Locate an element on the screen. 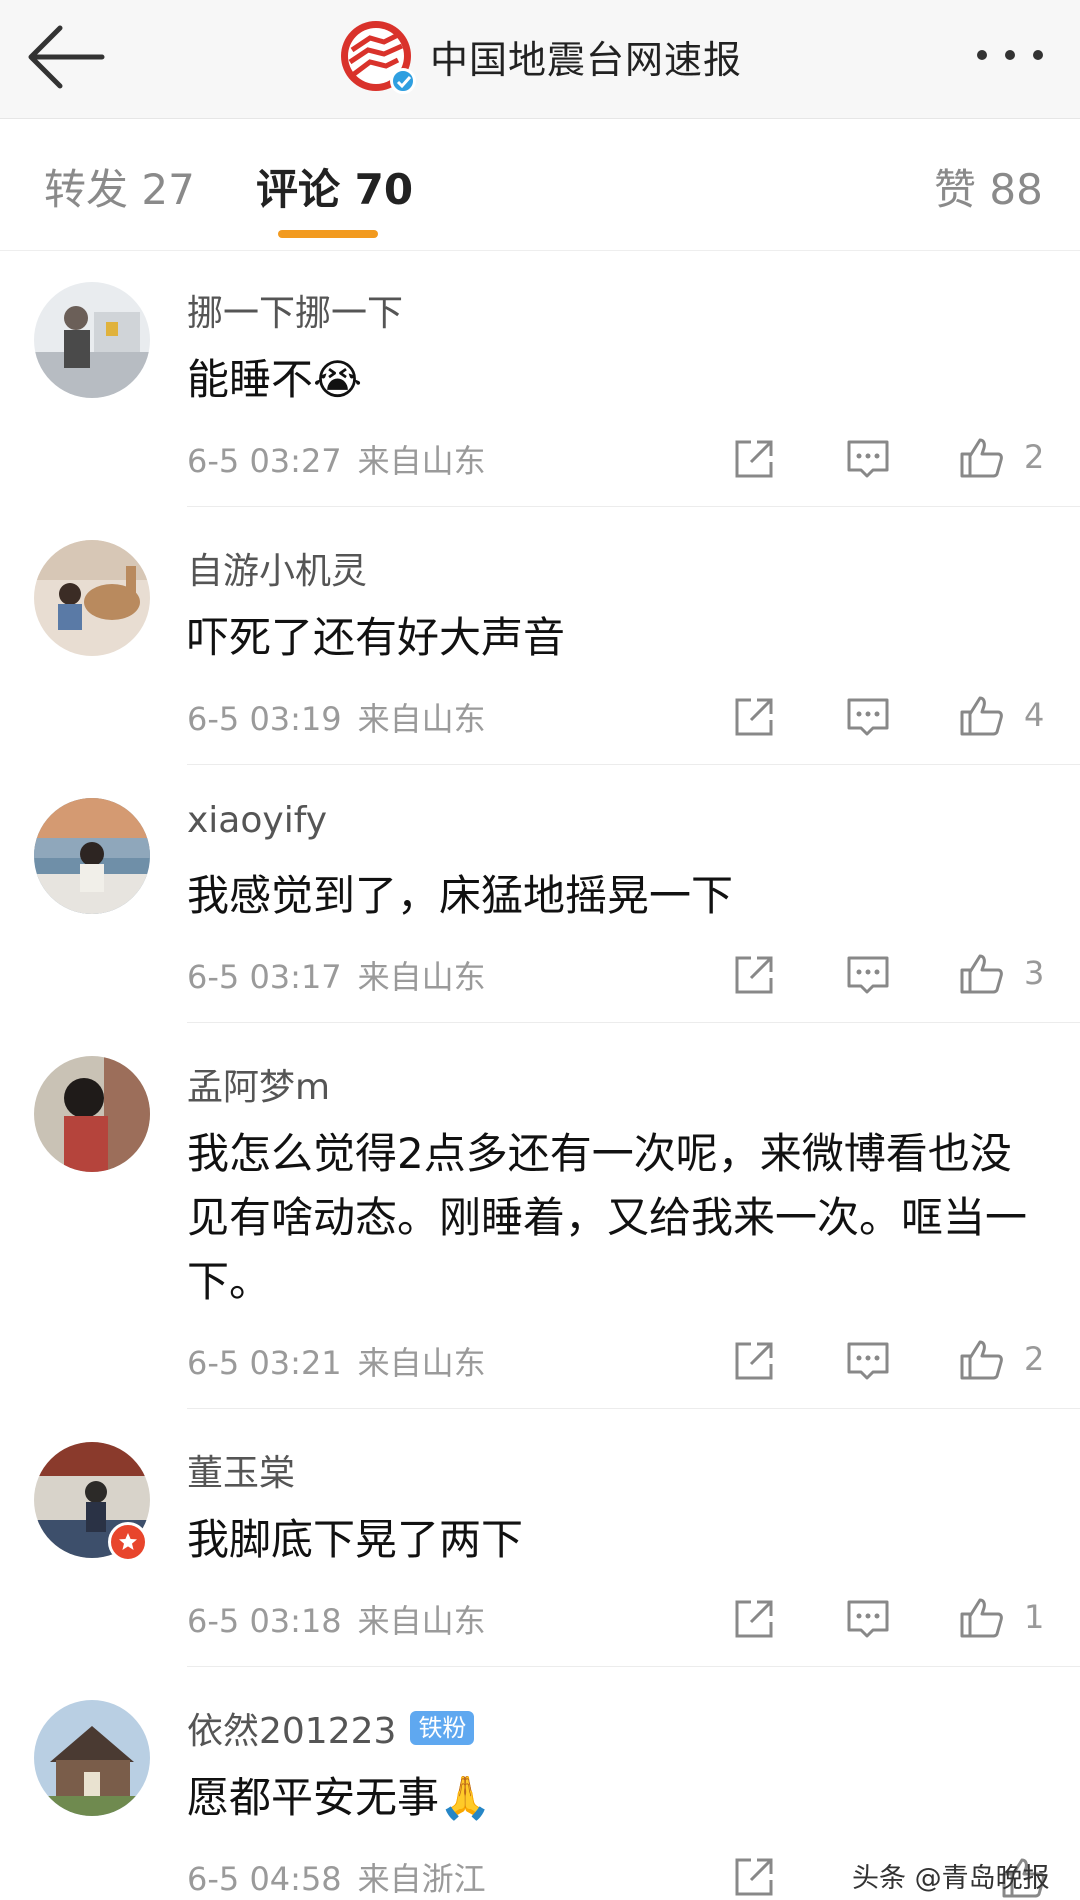  comment-meta: 6-5 03:21 来自山东 is located at coordinates (336, 1361).